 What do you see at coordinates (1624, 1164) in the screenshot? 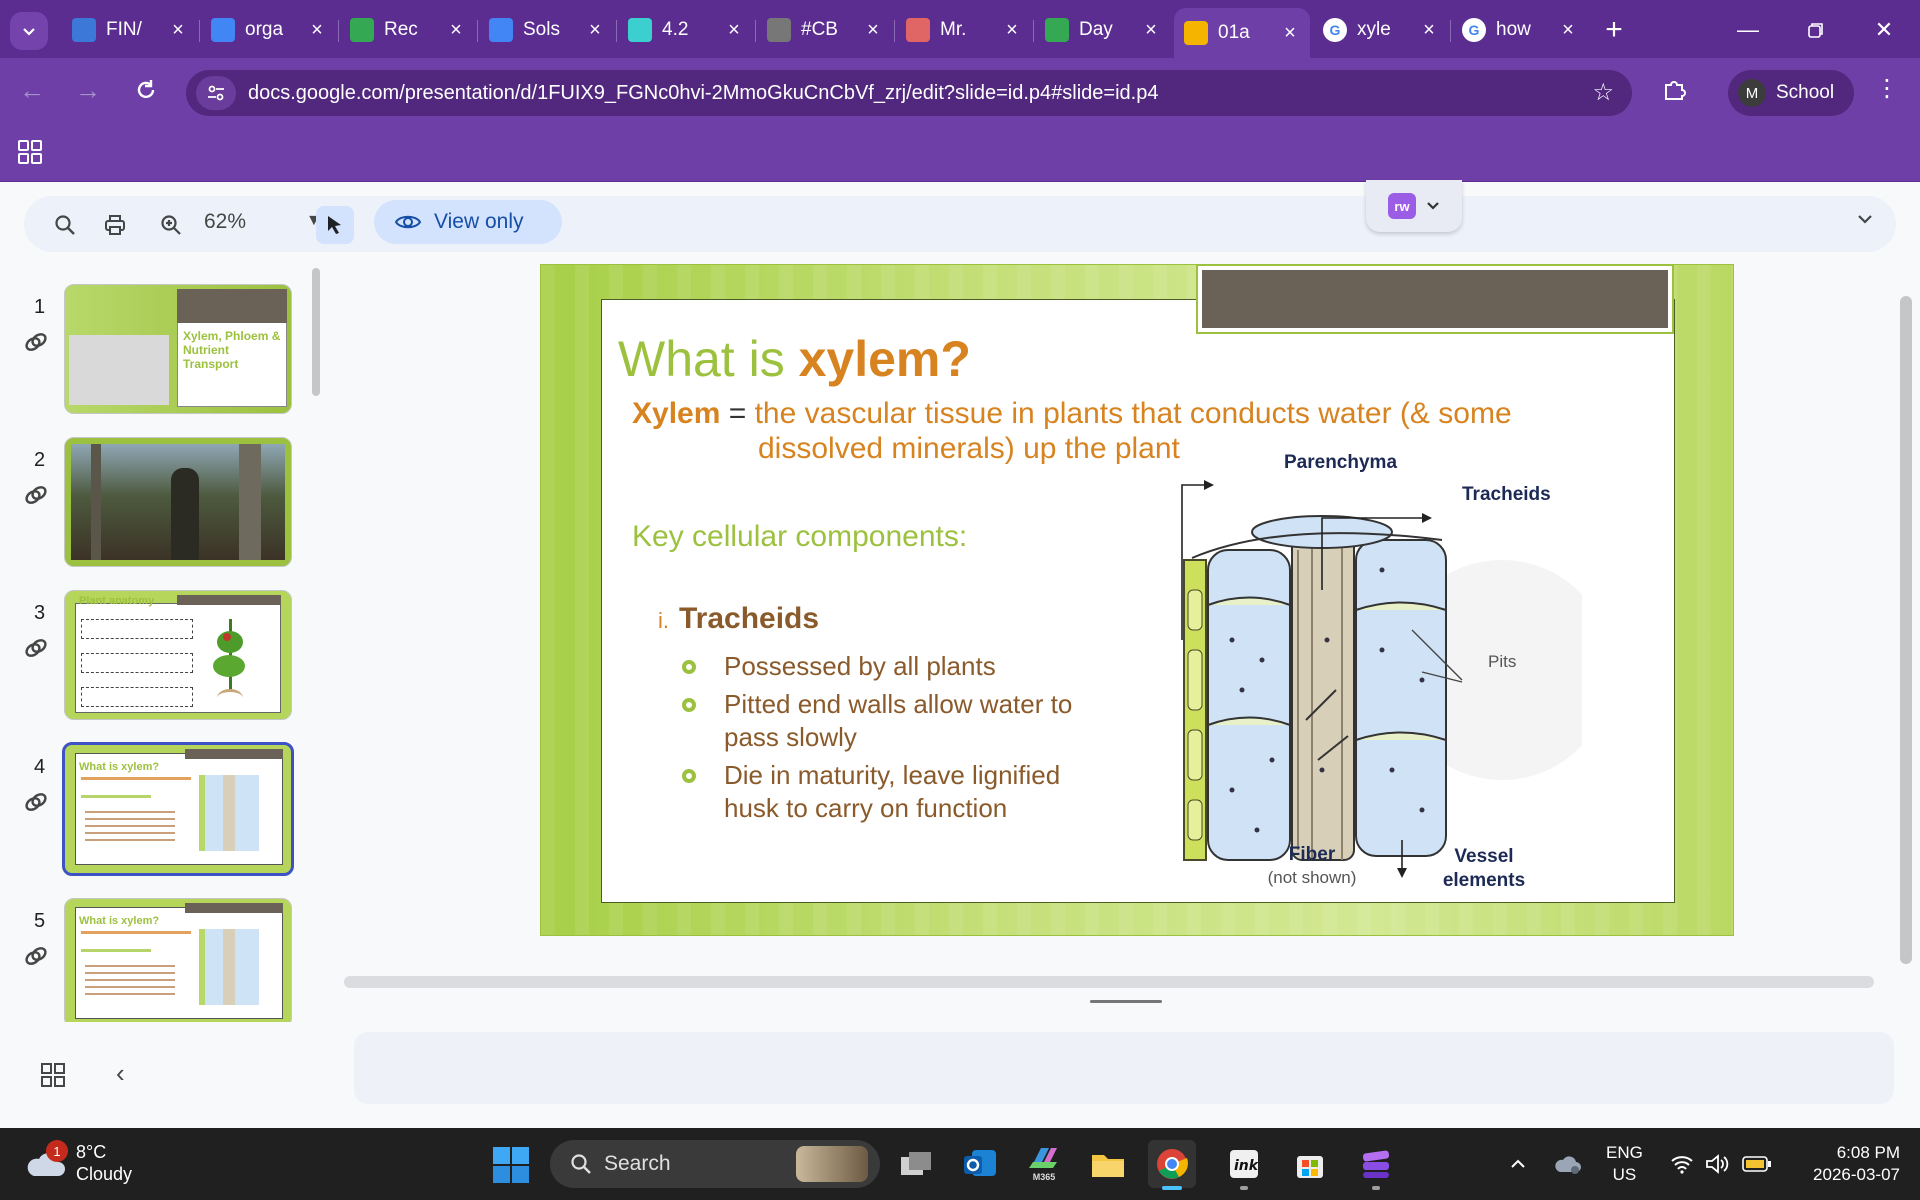
I see `language-indicator: ENG US` at bounding box center [1624, 1164].